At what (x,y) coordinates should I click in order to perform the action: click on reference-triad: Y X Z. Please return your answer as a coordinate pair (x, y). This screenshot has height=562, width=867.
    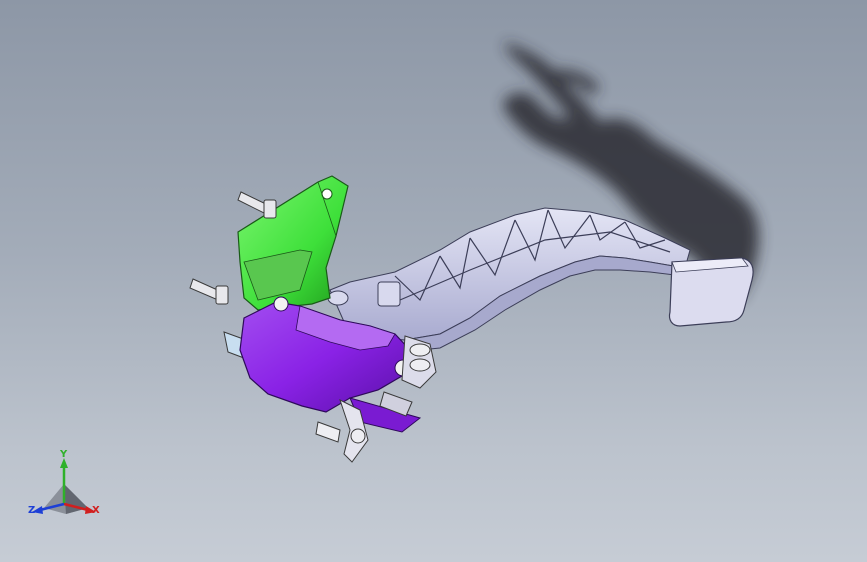
    Looking at the image, I should click on (66, 486).